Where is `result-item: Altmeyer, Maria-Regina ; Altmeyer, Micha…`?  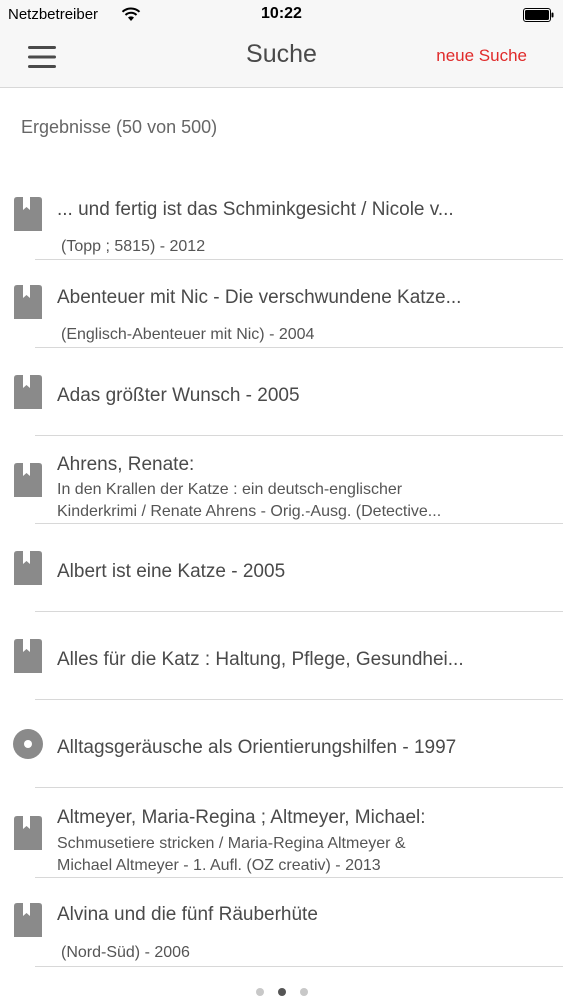 result-item: Altmeyer, Maria-Regina ; Altmeyer, Micha… is located at coordinates (281, 833).